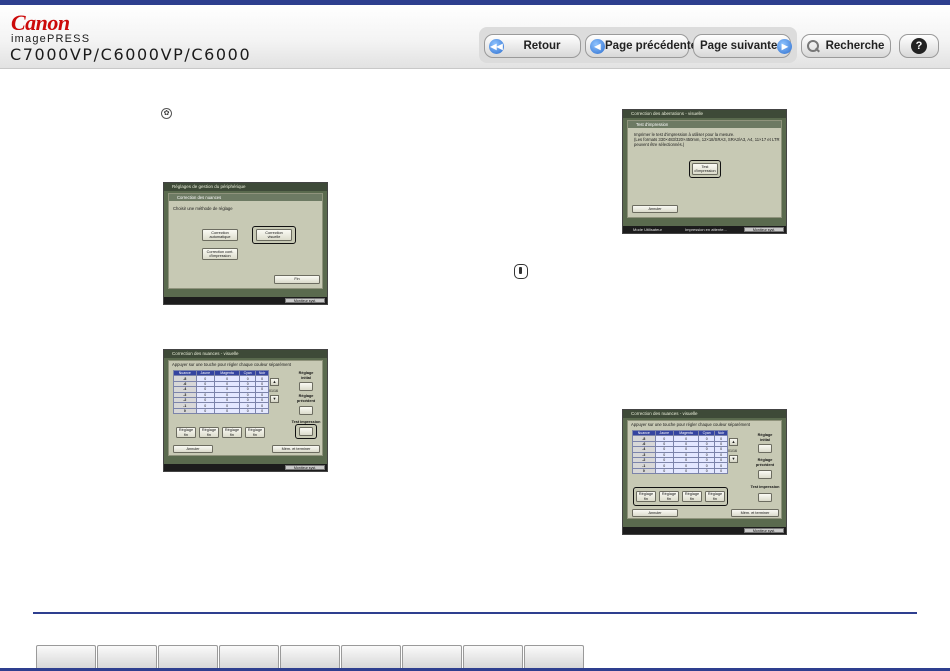  Describe the element at coordinates (597, 46) in the screenshot. I see `left-arrow-icon: ◀` at that location.